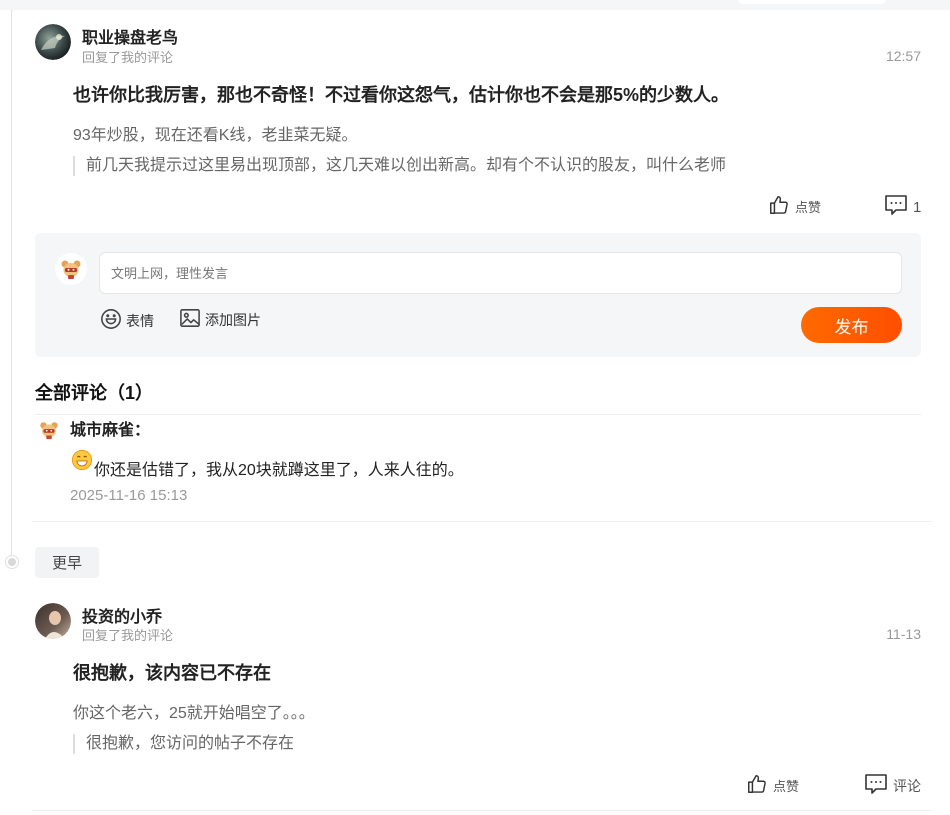  I want to click on reply-title: 很抱歉，该内容已不存在, so click(172, 672).